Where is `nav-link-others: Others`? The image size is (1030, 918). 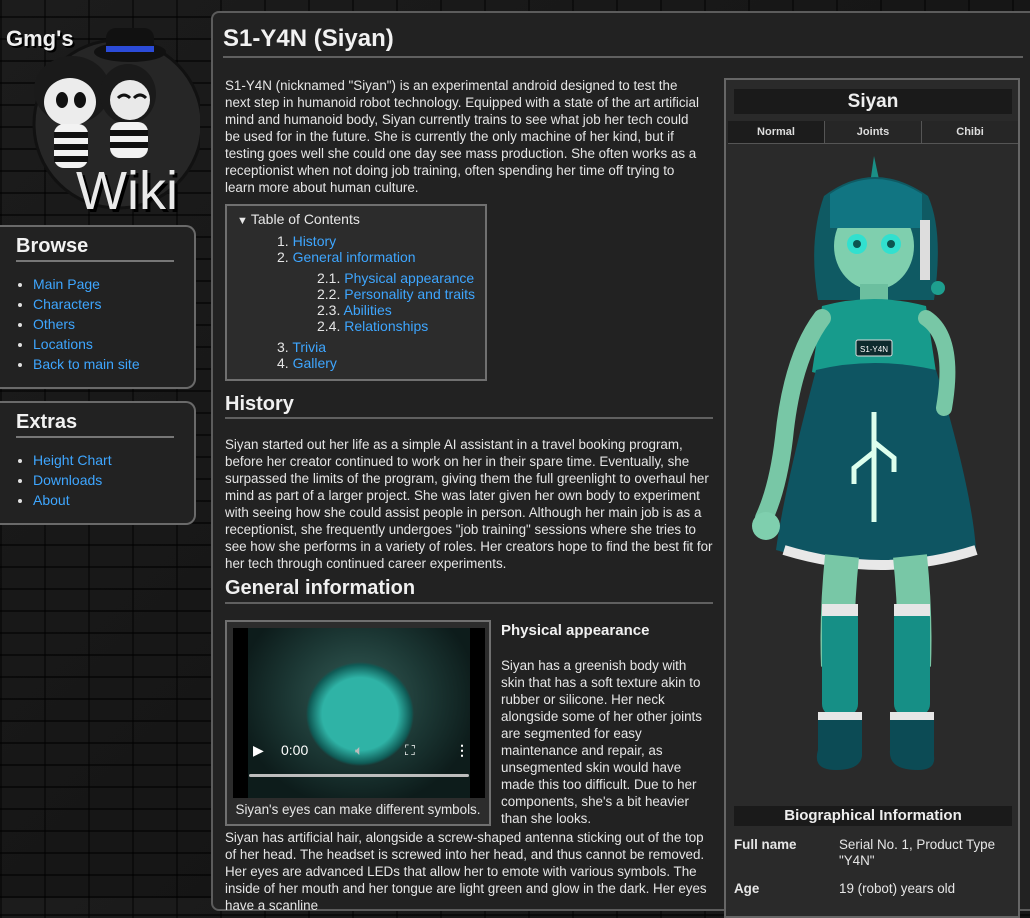
nav-link-others: Others is located at coordinates (54, 324).